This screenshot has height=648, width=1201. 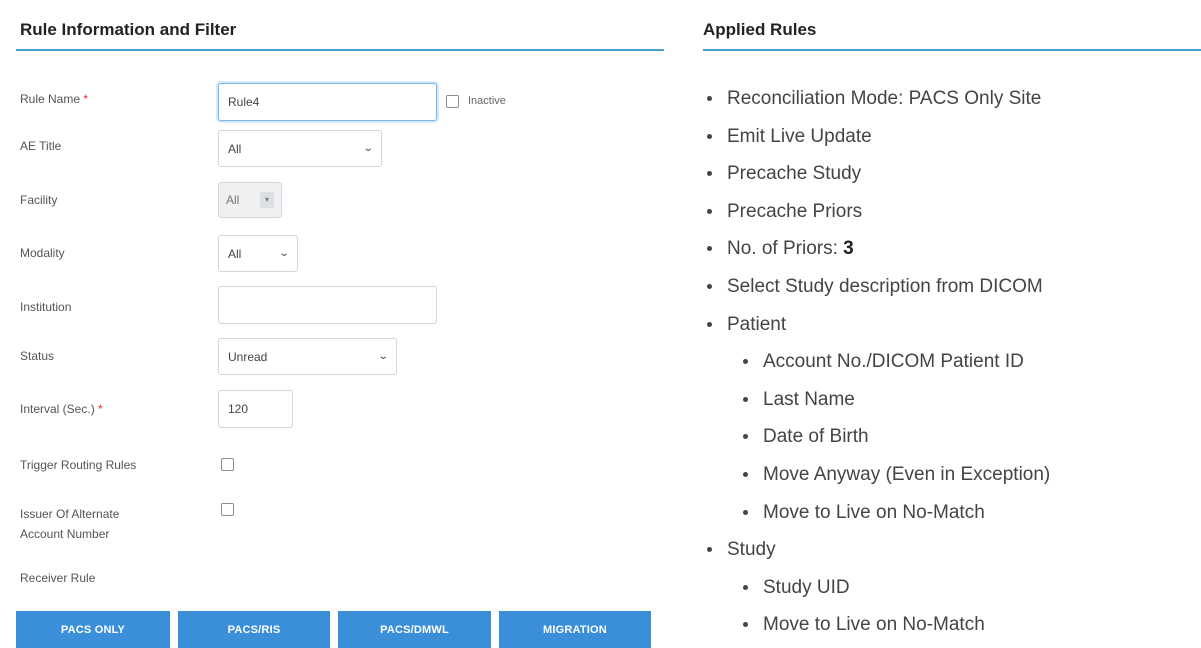 I want to click on list-item: Precache Study, so click(x=878, y=174).